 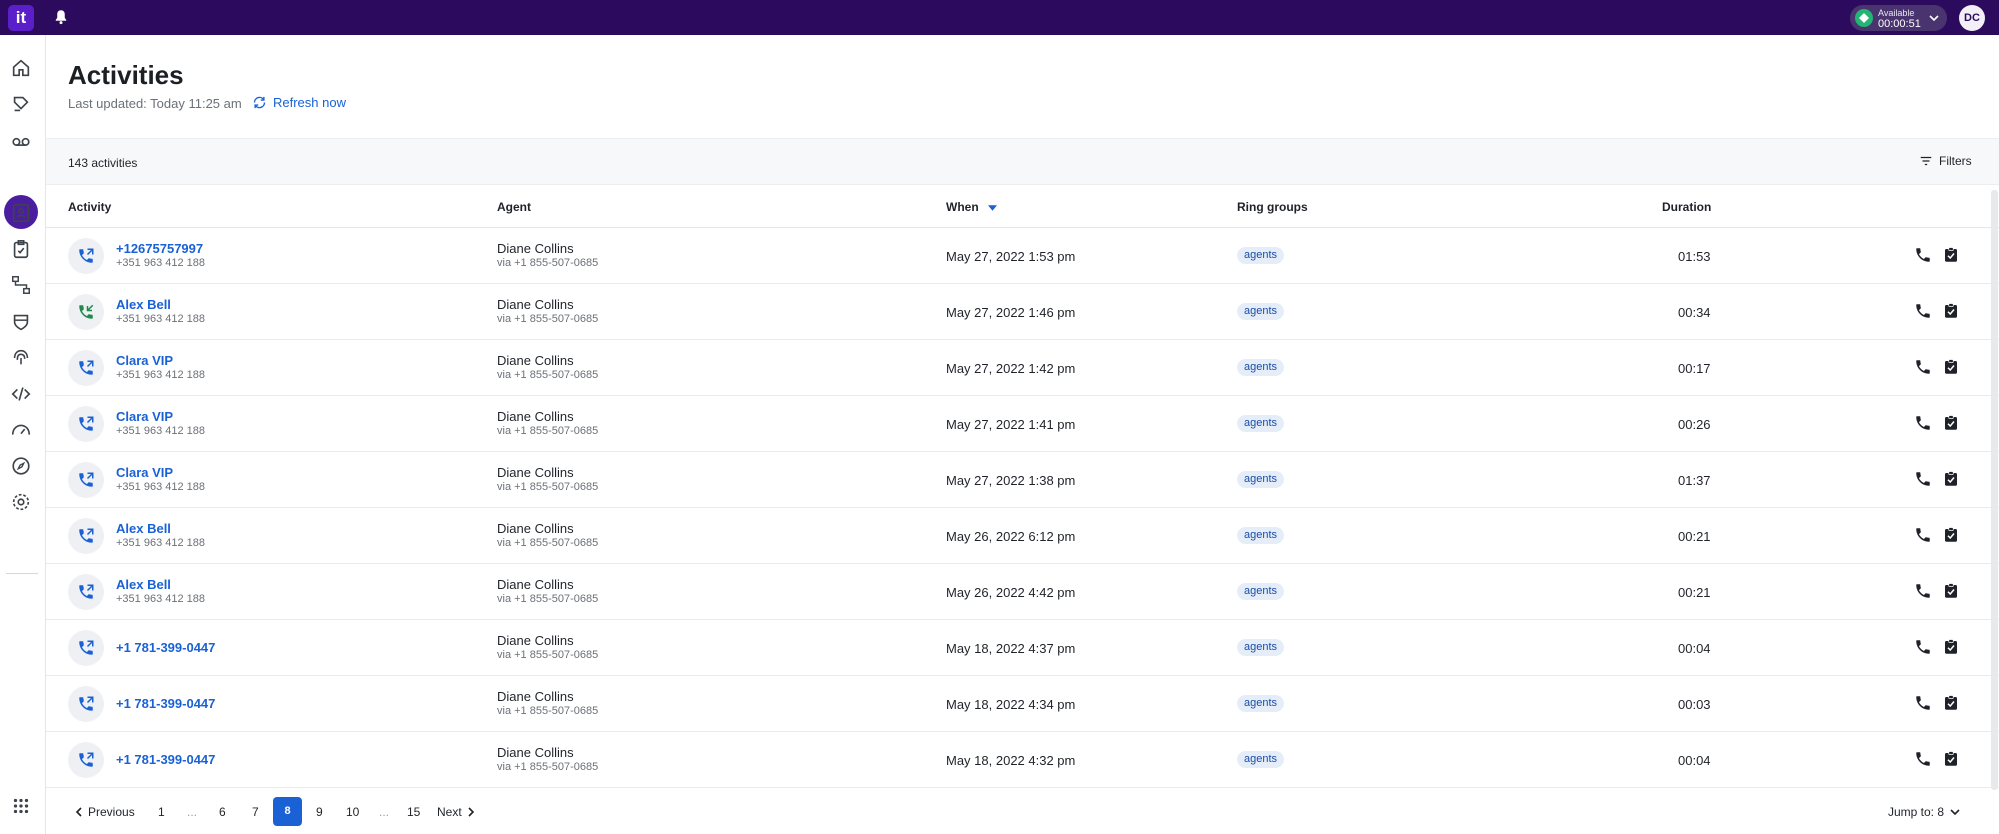 What do you see at coordinates (413, 812) in the screenshot?
I see `page-15-button: 15` at bounding box center [413, 812].